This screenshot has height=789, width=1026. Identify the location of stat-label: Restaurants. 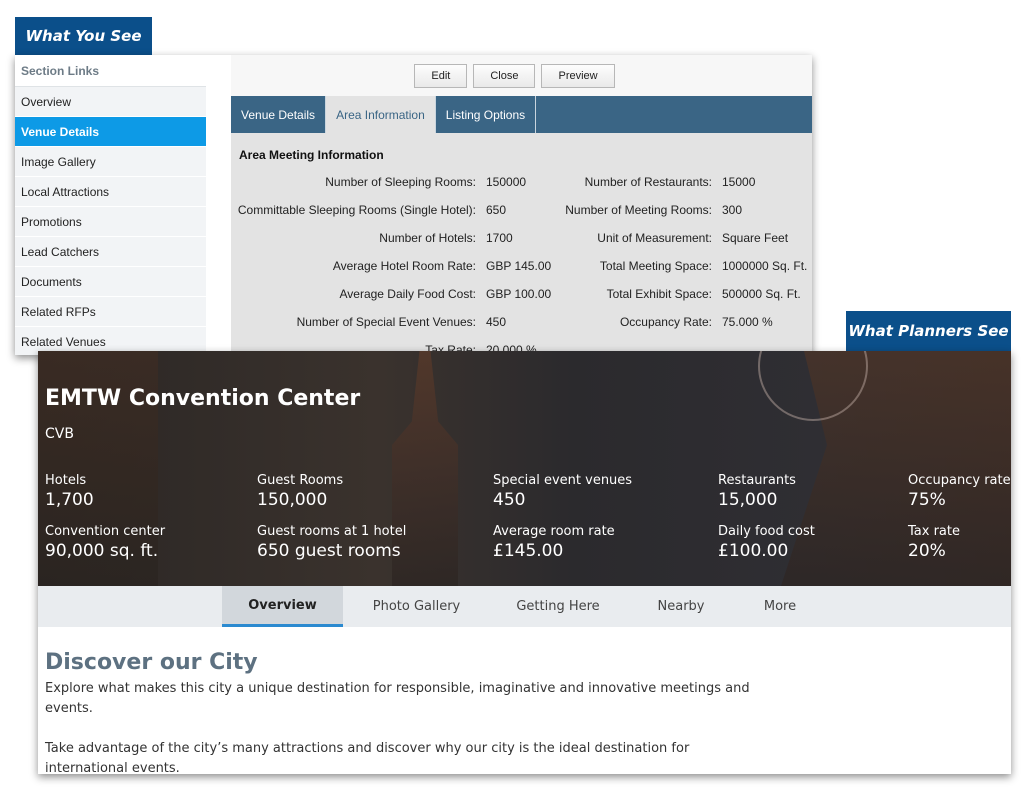
(757, 480).